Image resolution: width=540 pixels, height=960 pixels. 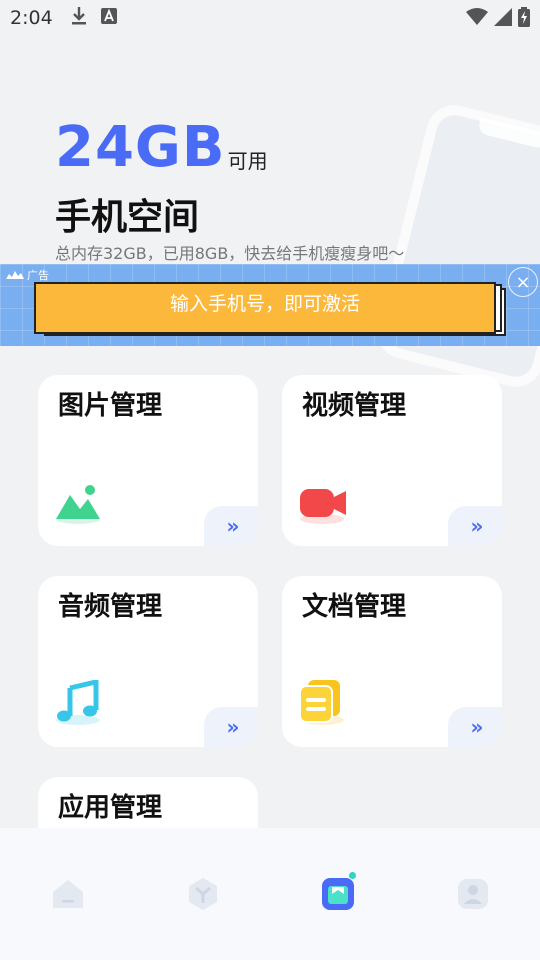 I want to click on storage-available: 24GB 可用, so click(x=161, y=148).